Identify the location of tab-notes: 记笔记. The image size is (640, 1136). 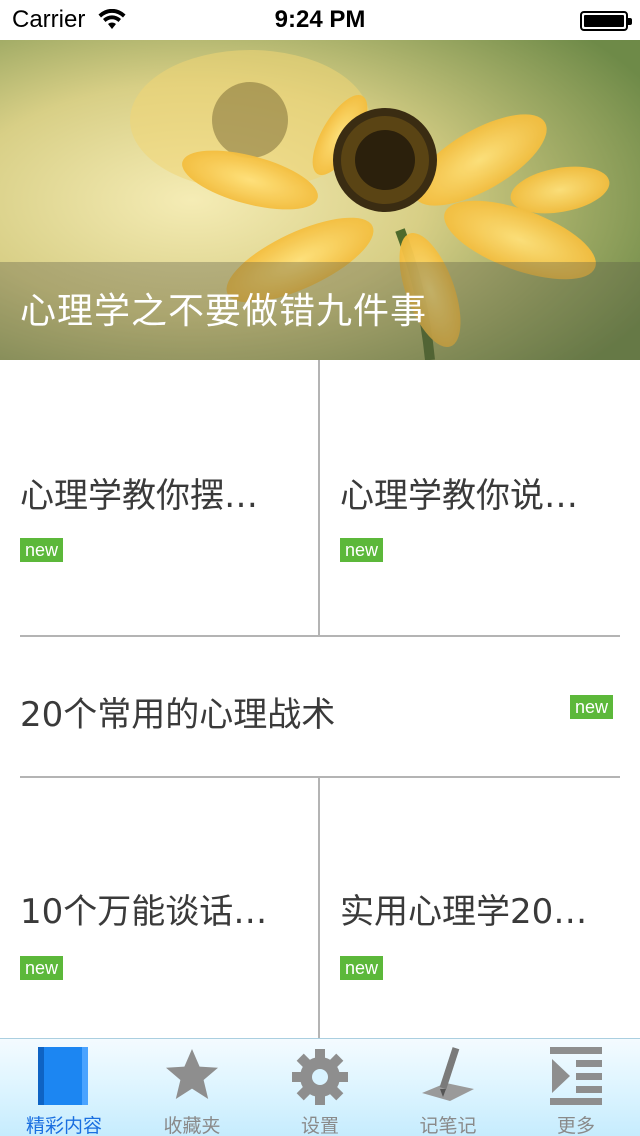
(448, 1087).